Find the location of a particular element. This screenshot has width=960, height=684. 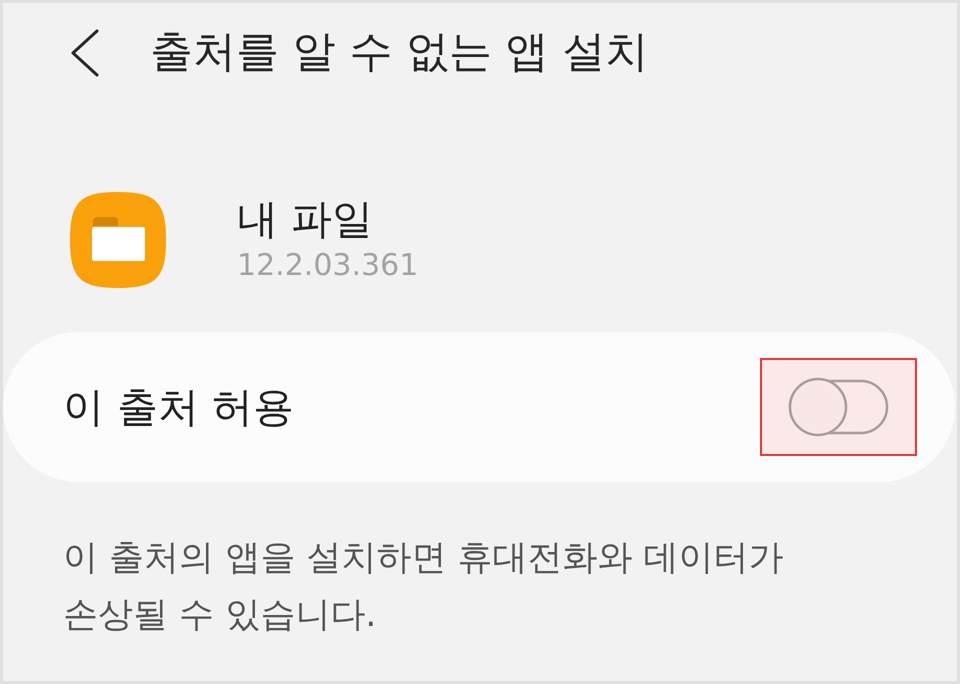

back-button is located at coordinates (85, 53).